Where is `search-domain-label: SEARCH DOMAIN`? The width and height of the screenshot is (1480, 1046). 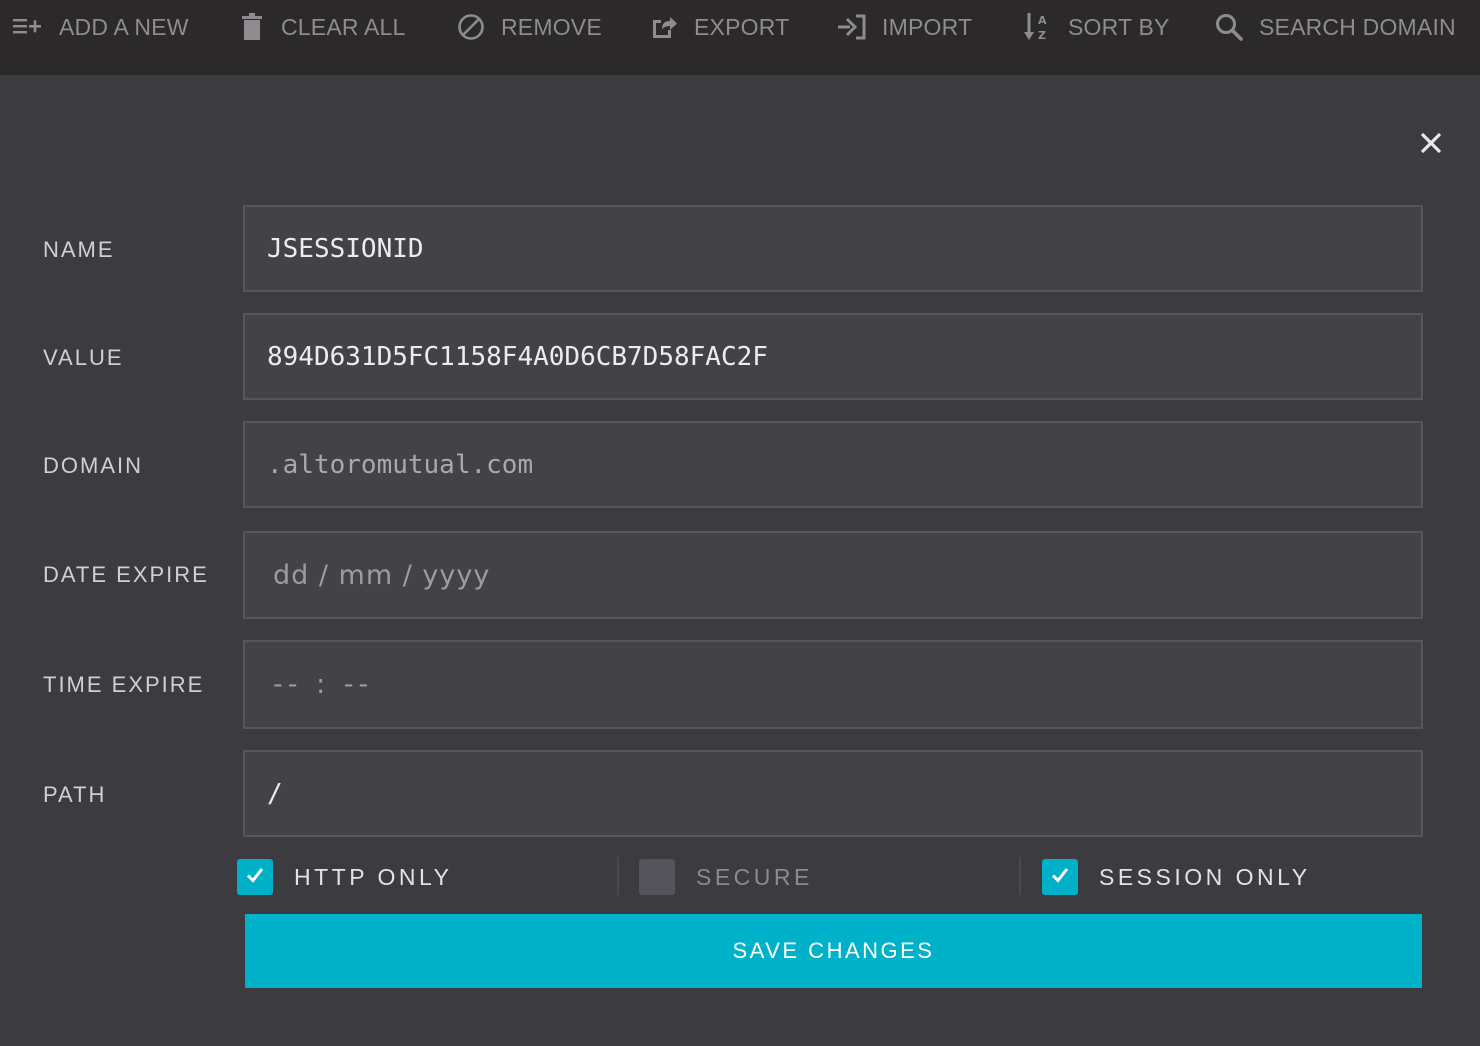 search-domain-label: SEARCH DOMAIN is located at coordinates (1357, 26).